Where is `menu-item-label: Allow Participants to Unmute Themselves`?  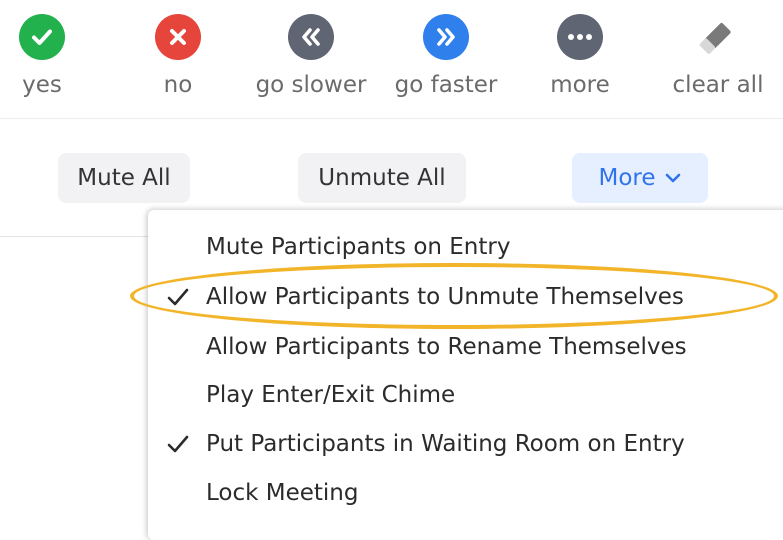 menu-item-label: Allow Participants to Unmute Themselves is located at coordinates (445, 297).